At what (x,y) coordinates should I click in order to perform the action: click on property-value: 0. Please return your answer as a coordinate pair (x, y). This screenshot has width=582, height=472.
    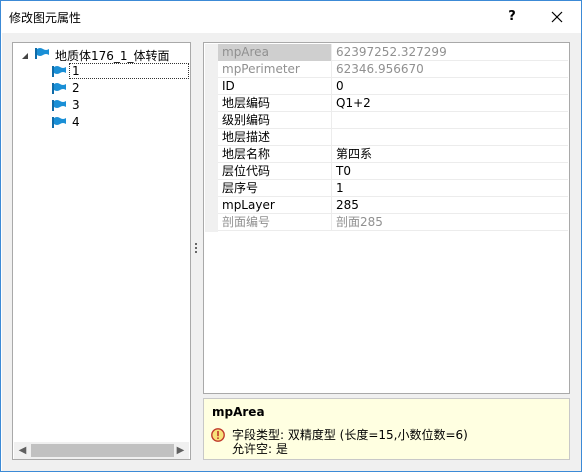
    Looking at the image, I should click on (451, 86).